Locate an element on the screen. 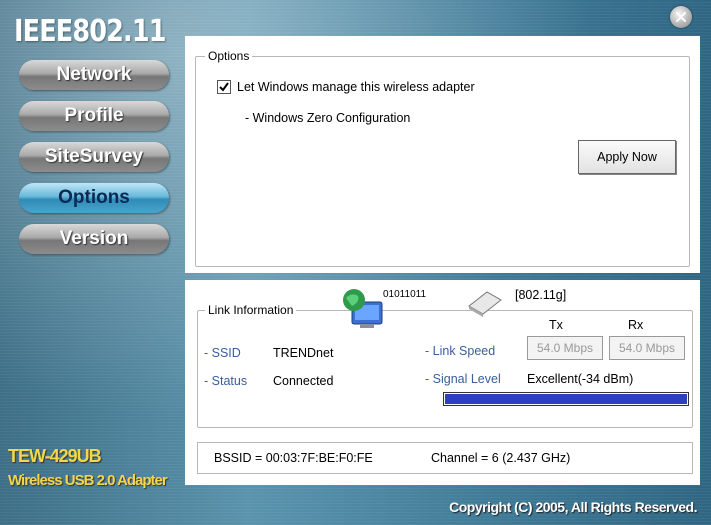  checkmark-icon is located at coordinates (224, 87).